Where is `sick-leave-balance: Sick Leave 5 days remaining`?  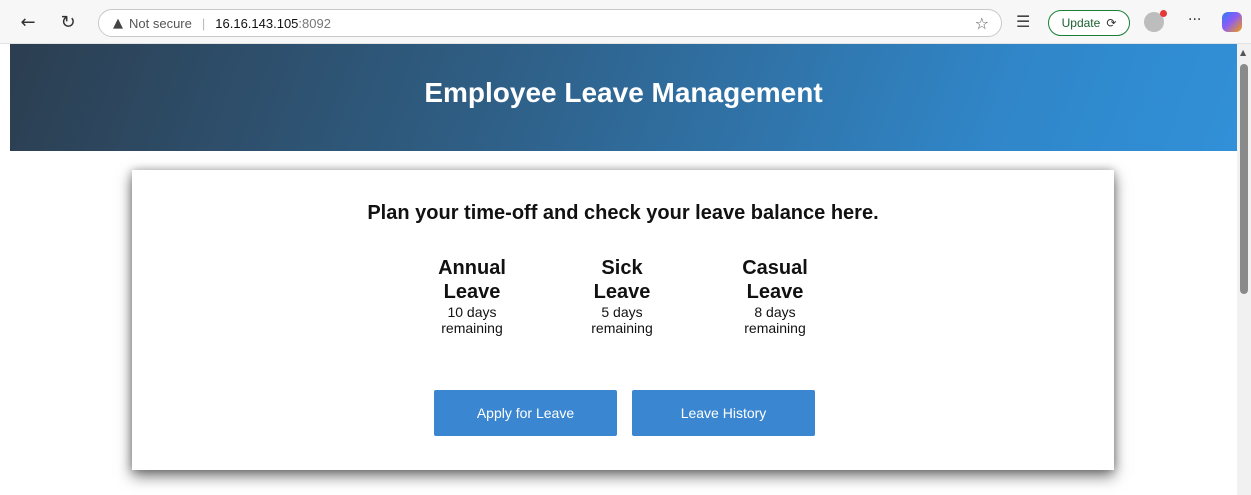 sick-leave-balance: Sick Leave 5 days remaining is located at coordinates (622, 296).